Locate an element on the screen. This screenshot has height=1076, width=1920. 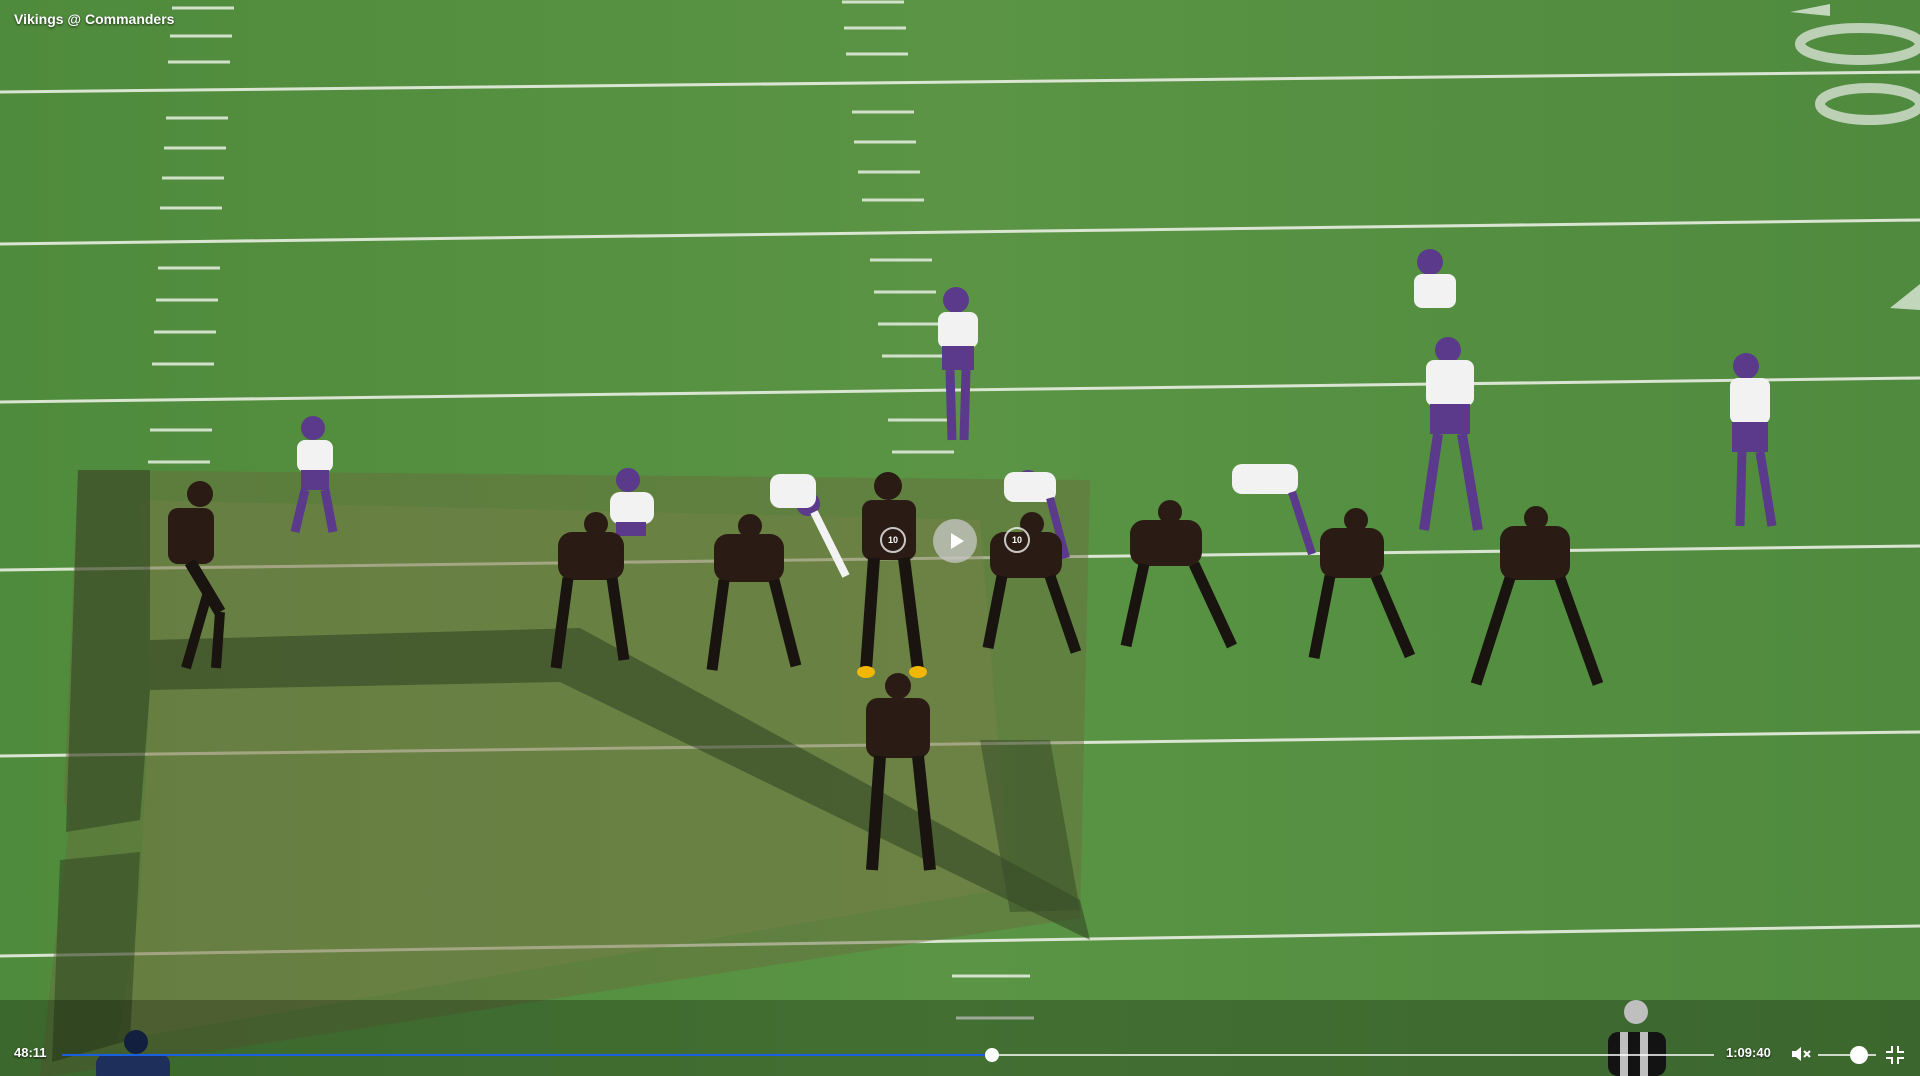
current-time: 48:11 is located at coordinates (30, 1052).